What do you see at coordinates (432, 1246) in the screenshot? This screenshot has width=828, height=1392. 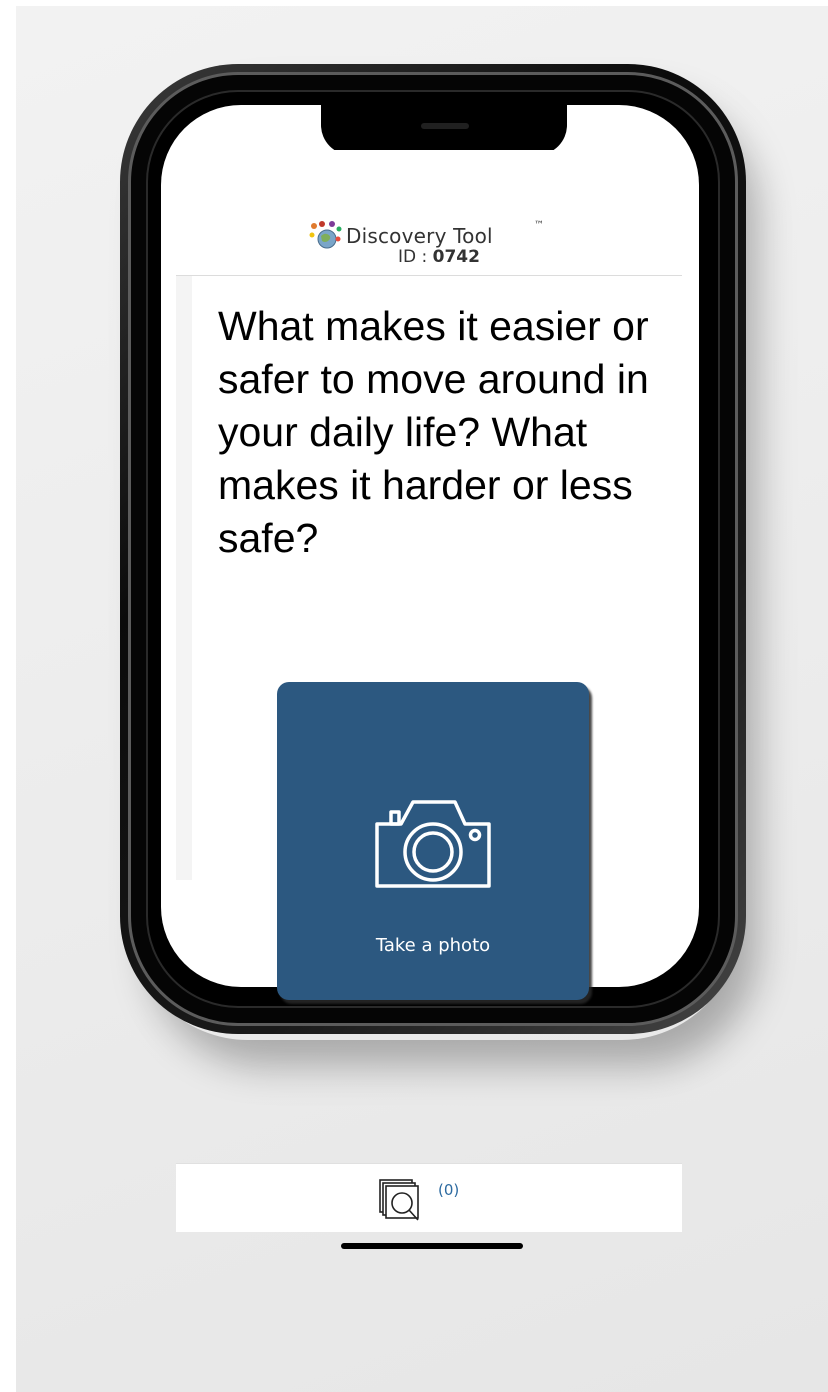 I see `home-indicator` at bounding box center [432, 1246].